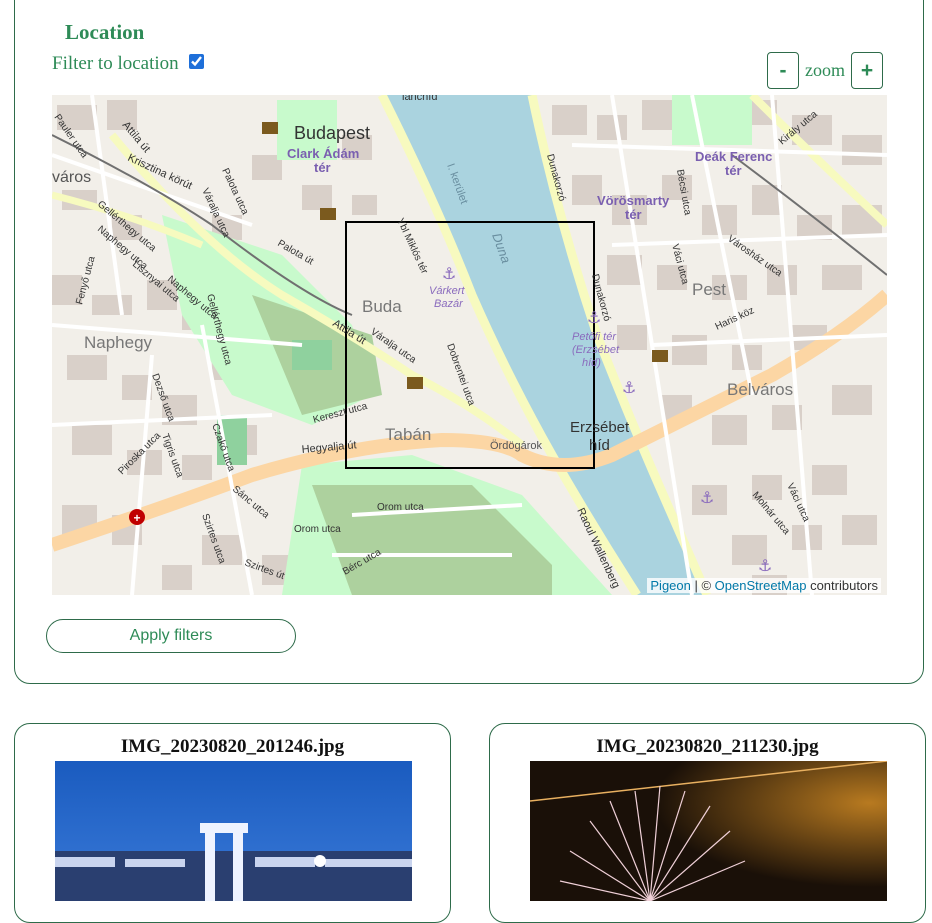 The height and width of the screenshot is (923, 932). Describe the element at coordinates (633, 200) in the screenshot. I see `map-label-vorosmarty: Vörösmarty` at that location.